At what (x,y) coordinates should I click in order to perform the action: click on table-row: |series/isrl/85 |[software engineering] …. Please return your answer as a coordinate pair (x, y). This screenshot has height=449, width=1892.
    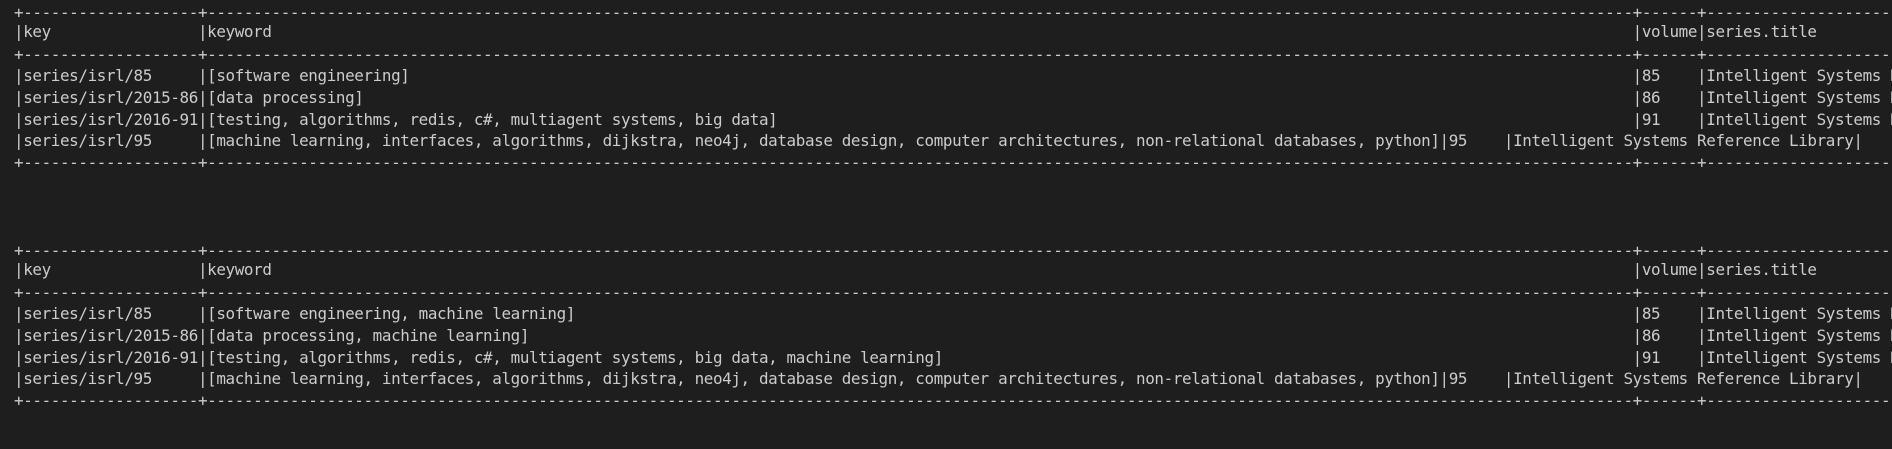
    Looking at the image, I should click on (953, 75).